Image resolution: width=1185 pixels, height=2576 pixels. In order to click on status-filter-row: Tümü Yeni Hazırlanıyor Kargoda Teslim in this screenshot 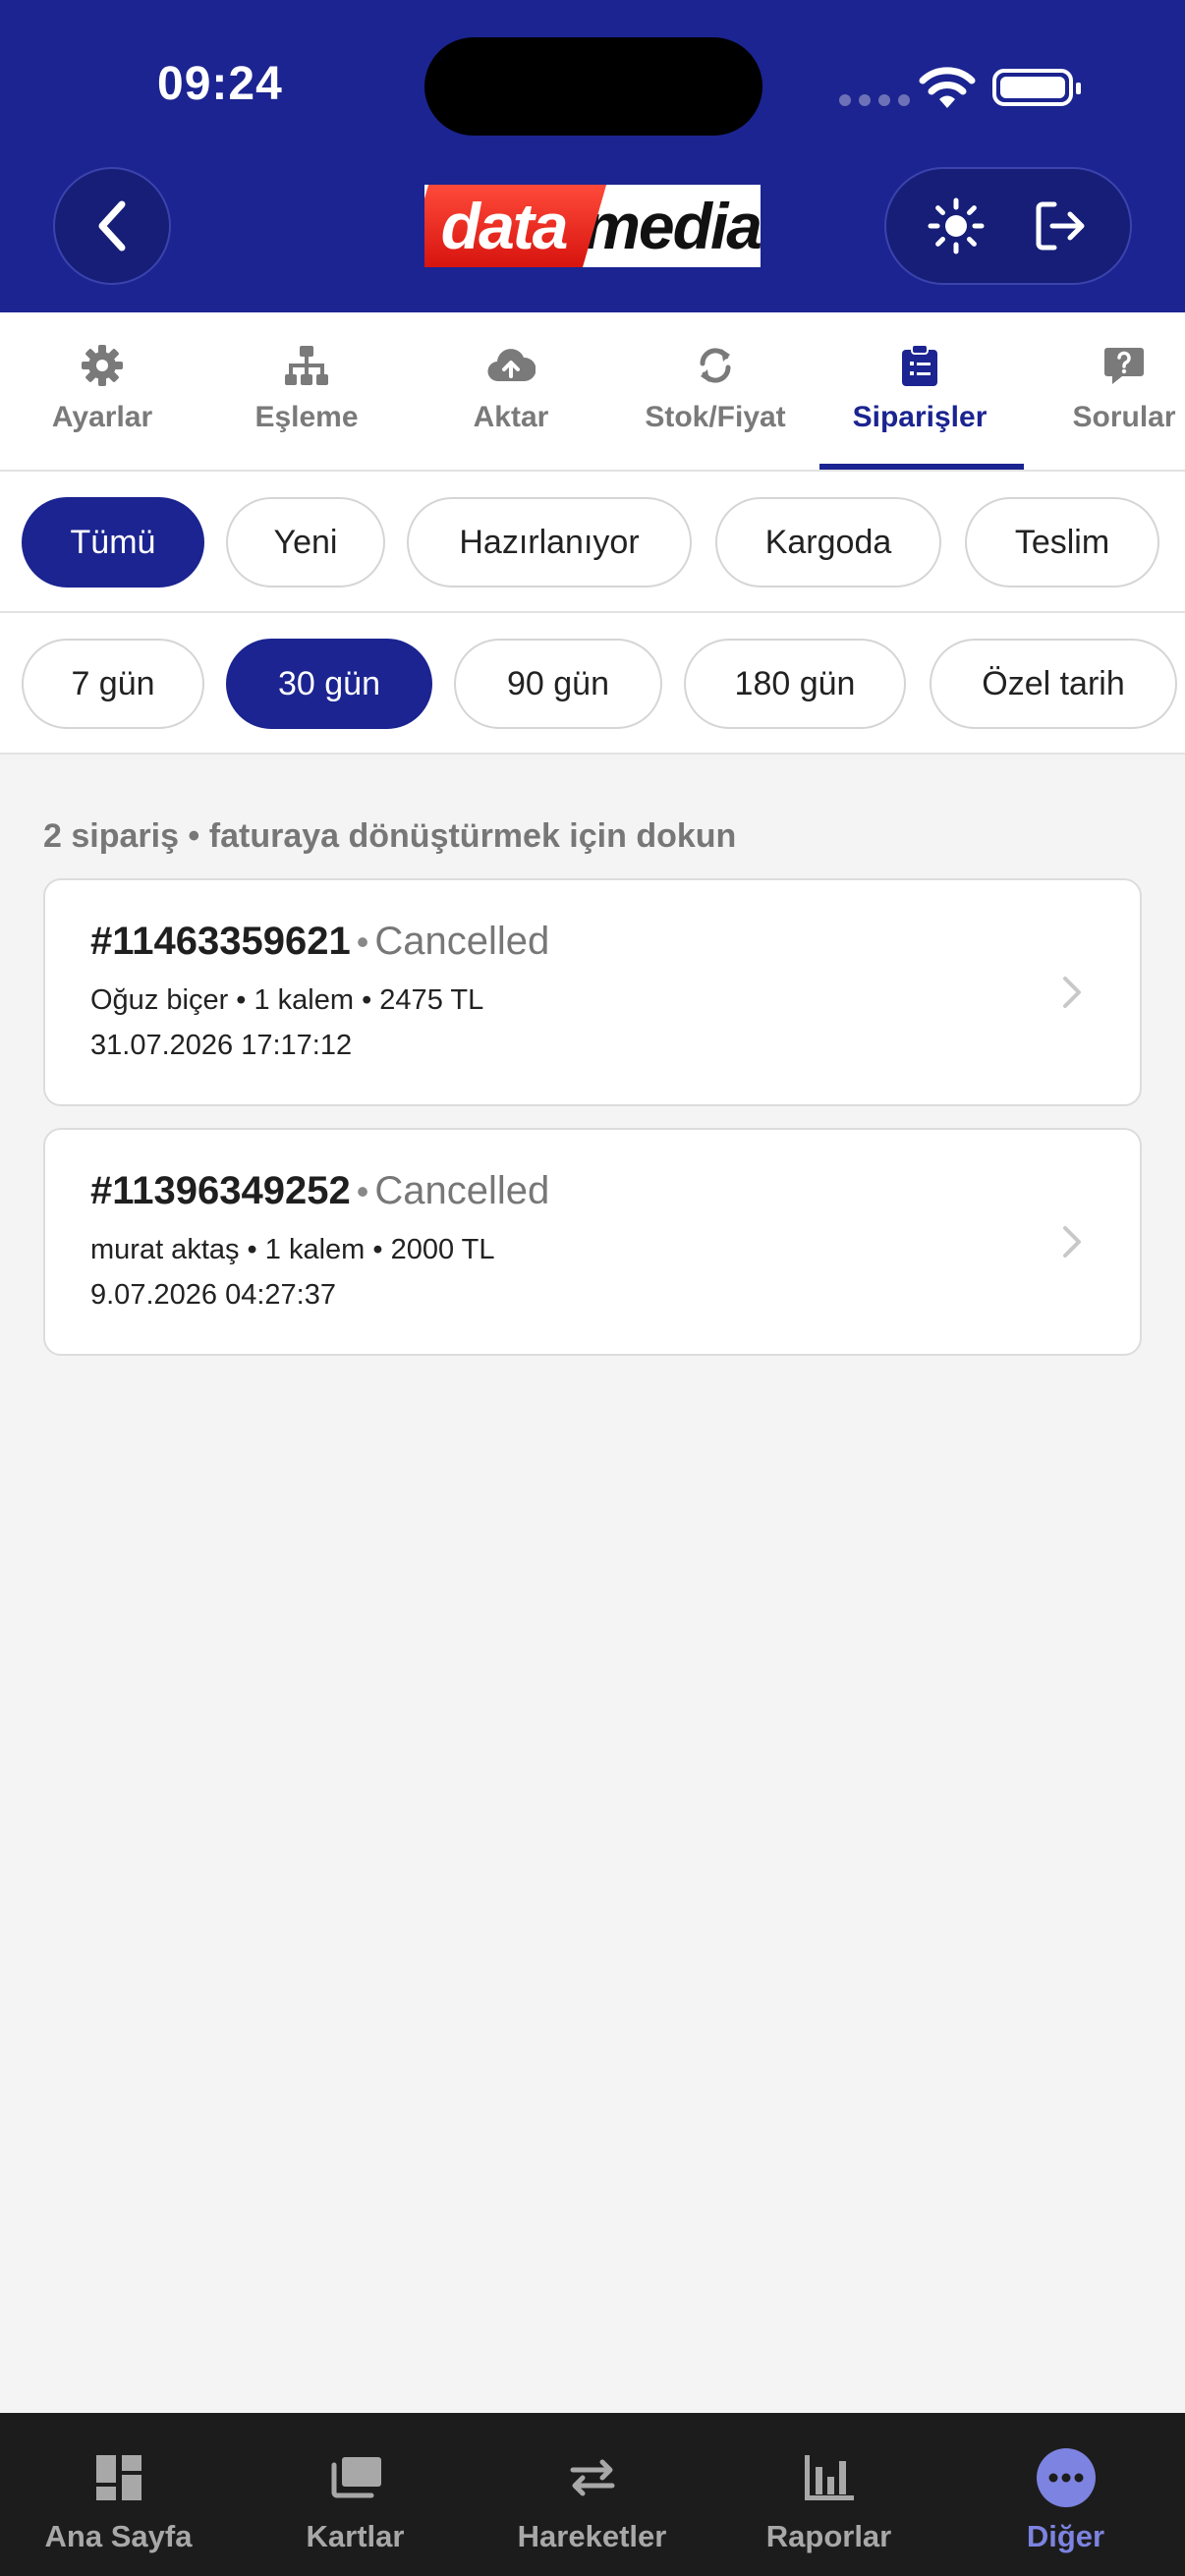, I will do `click(592, 542)`.